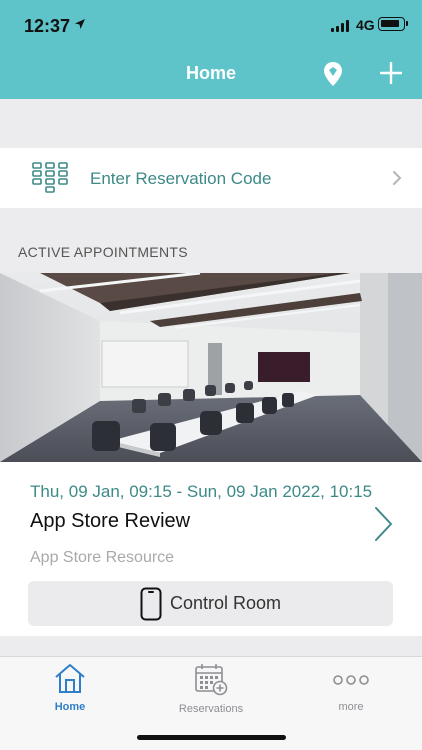 The width and height of the screenshot is (422, 750). Describe the element at coordinates (211, 680) in the screenshot. I see `calendar-add-icon` at that location.